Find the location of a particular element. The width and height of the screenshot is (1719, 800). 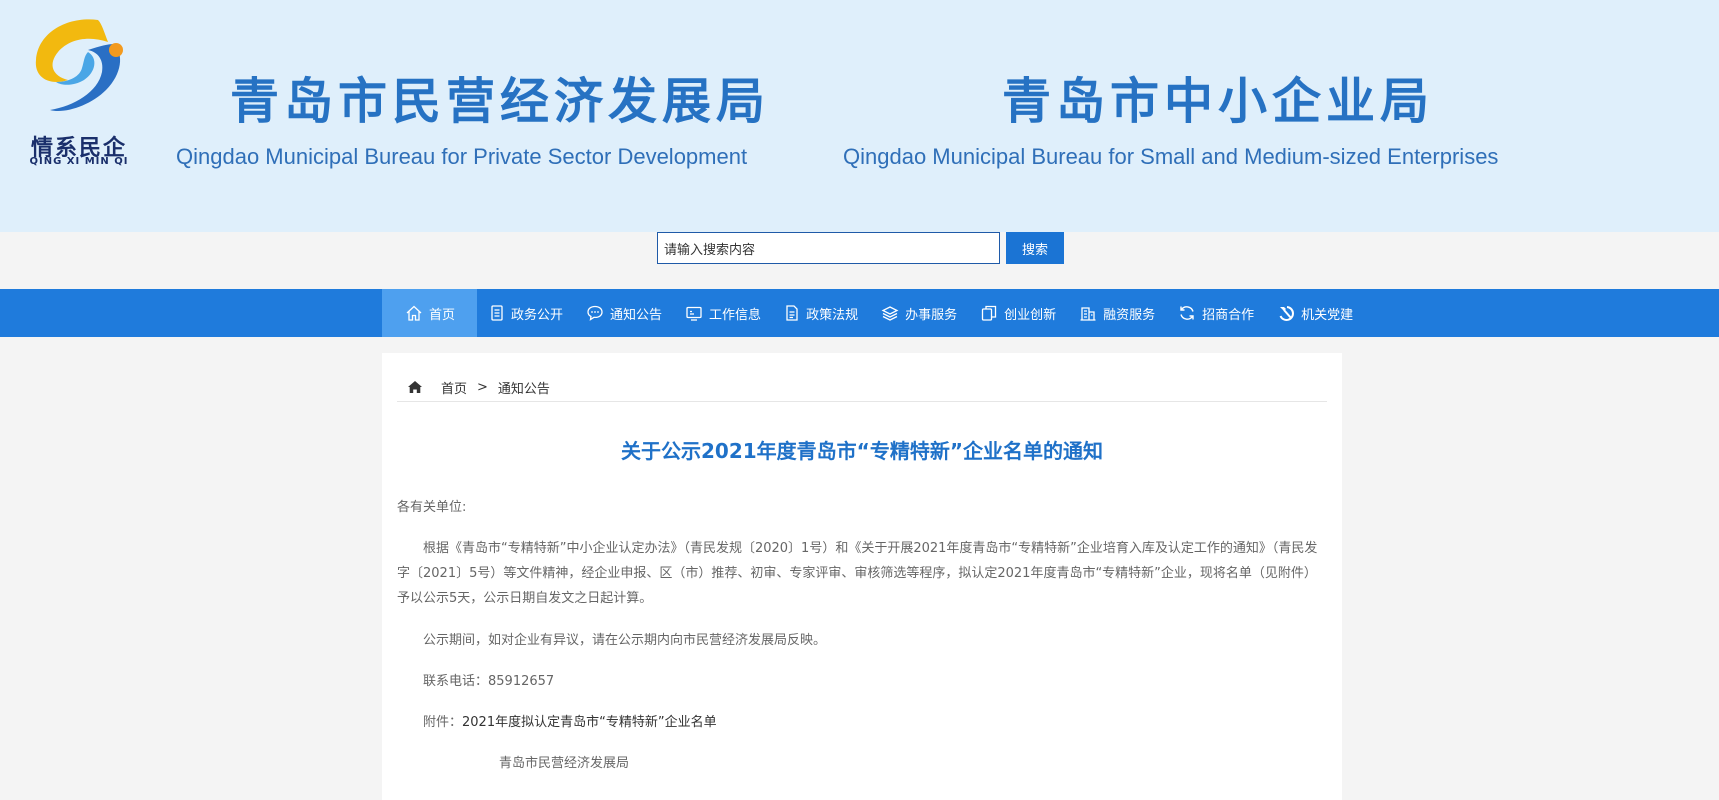

attachment-label: 附件： is located at coordinates (443, 722).